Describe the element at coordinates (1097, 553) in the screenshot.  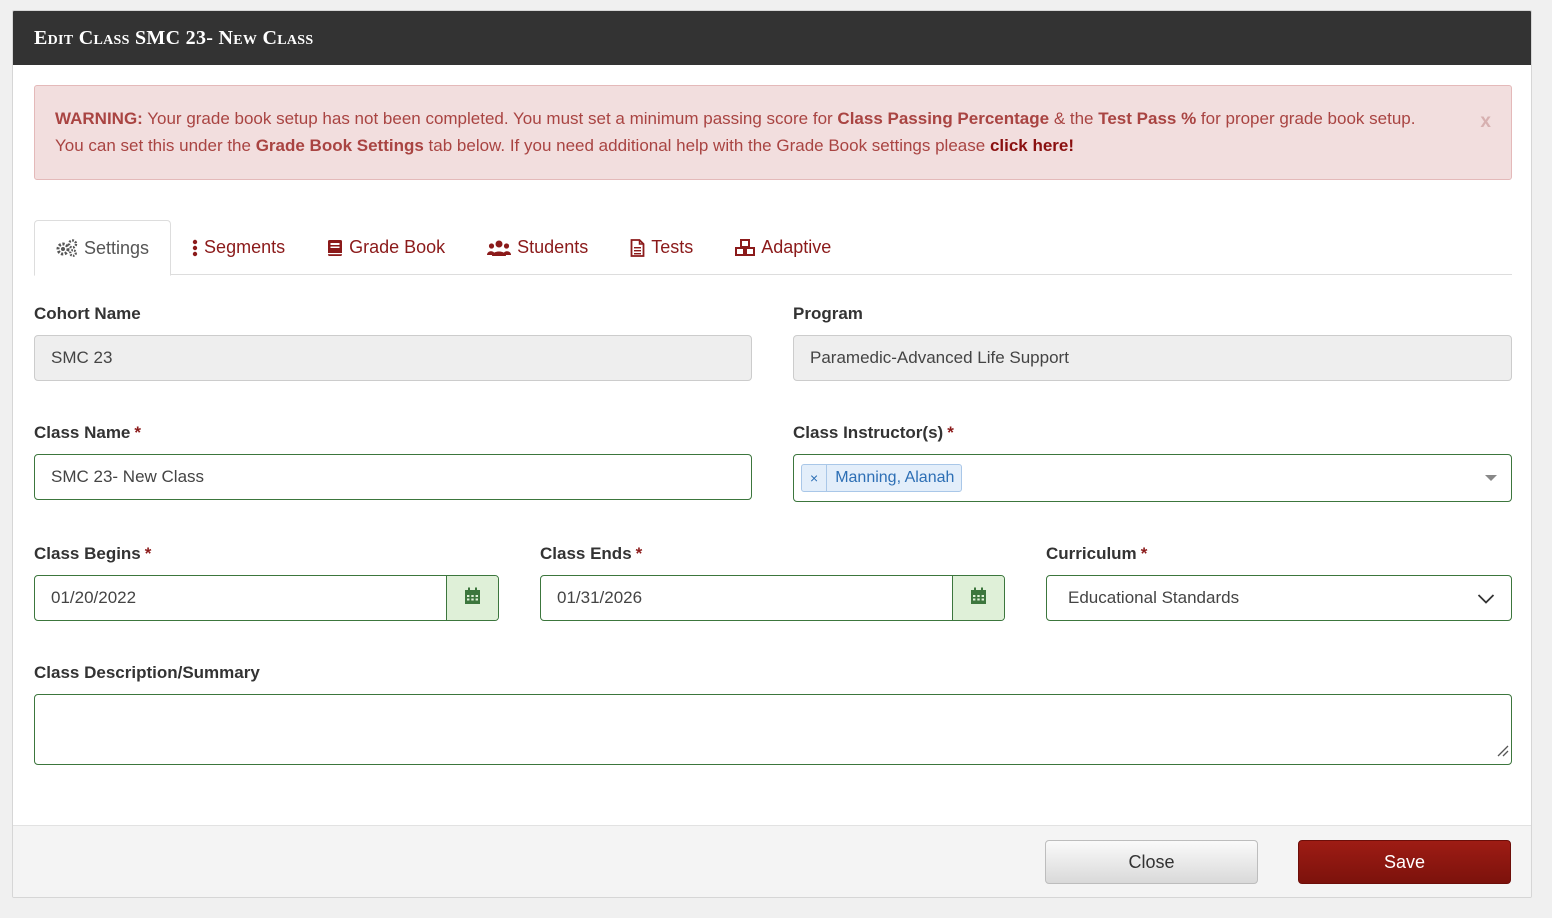
I see `curriculum-label: Curriculum *` at that location.